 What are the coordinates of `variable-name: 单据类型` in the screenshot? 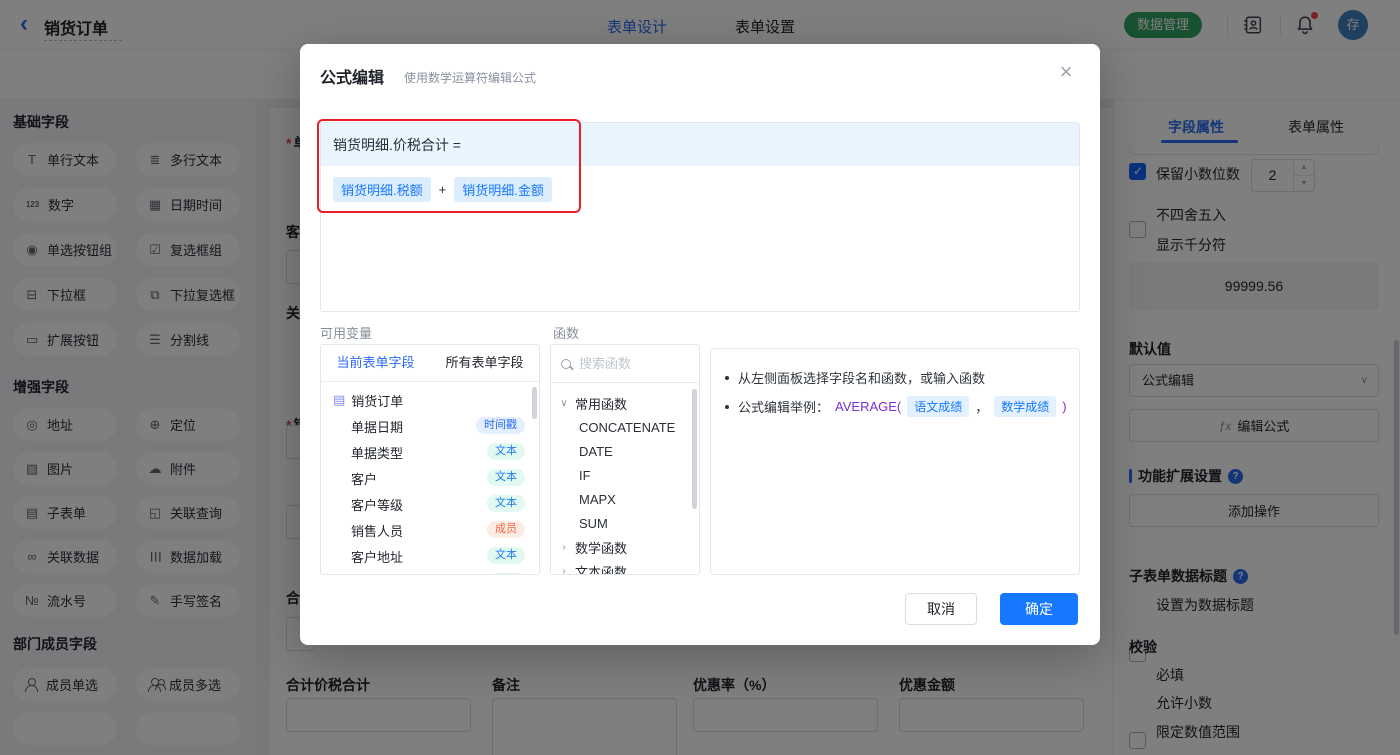 It's located at (377, 453).